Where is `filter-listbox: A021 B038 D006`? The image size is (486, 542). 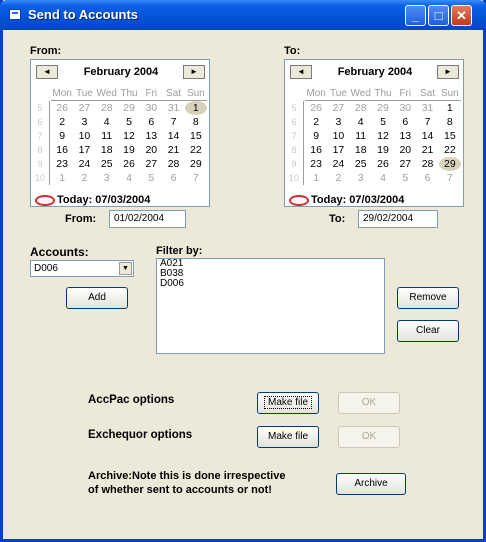 filter-listbox: A021 B038 D006 is located at coordinates (270, 306).